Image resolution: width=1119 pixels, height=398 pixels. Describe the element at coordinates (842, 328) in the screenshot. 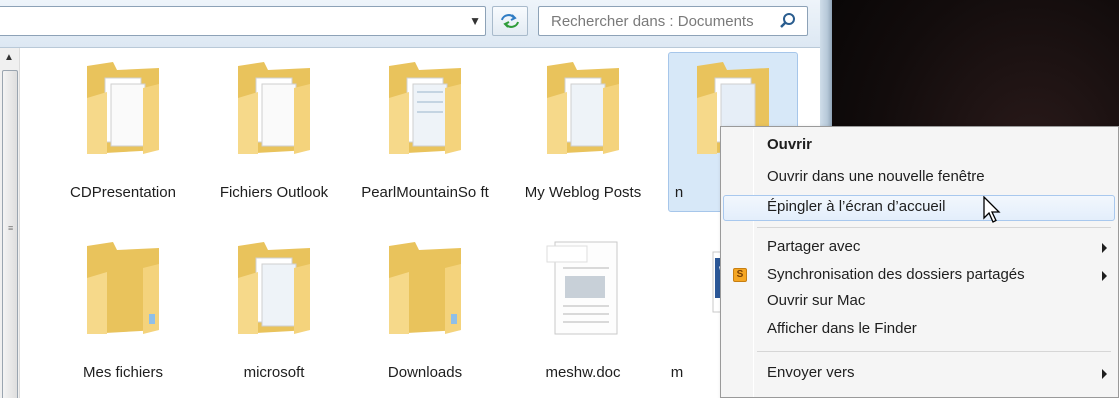

I see `menu-item-label: Afficher dans le Finder` at that location.